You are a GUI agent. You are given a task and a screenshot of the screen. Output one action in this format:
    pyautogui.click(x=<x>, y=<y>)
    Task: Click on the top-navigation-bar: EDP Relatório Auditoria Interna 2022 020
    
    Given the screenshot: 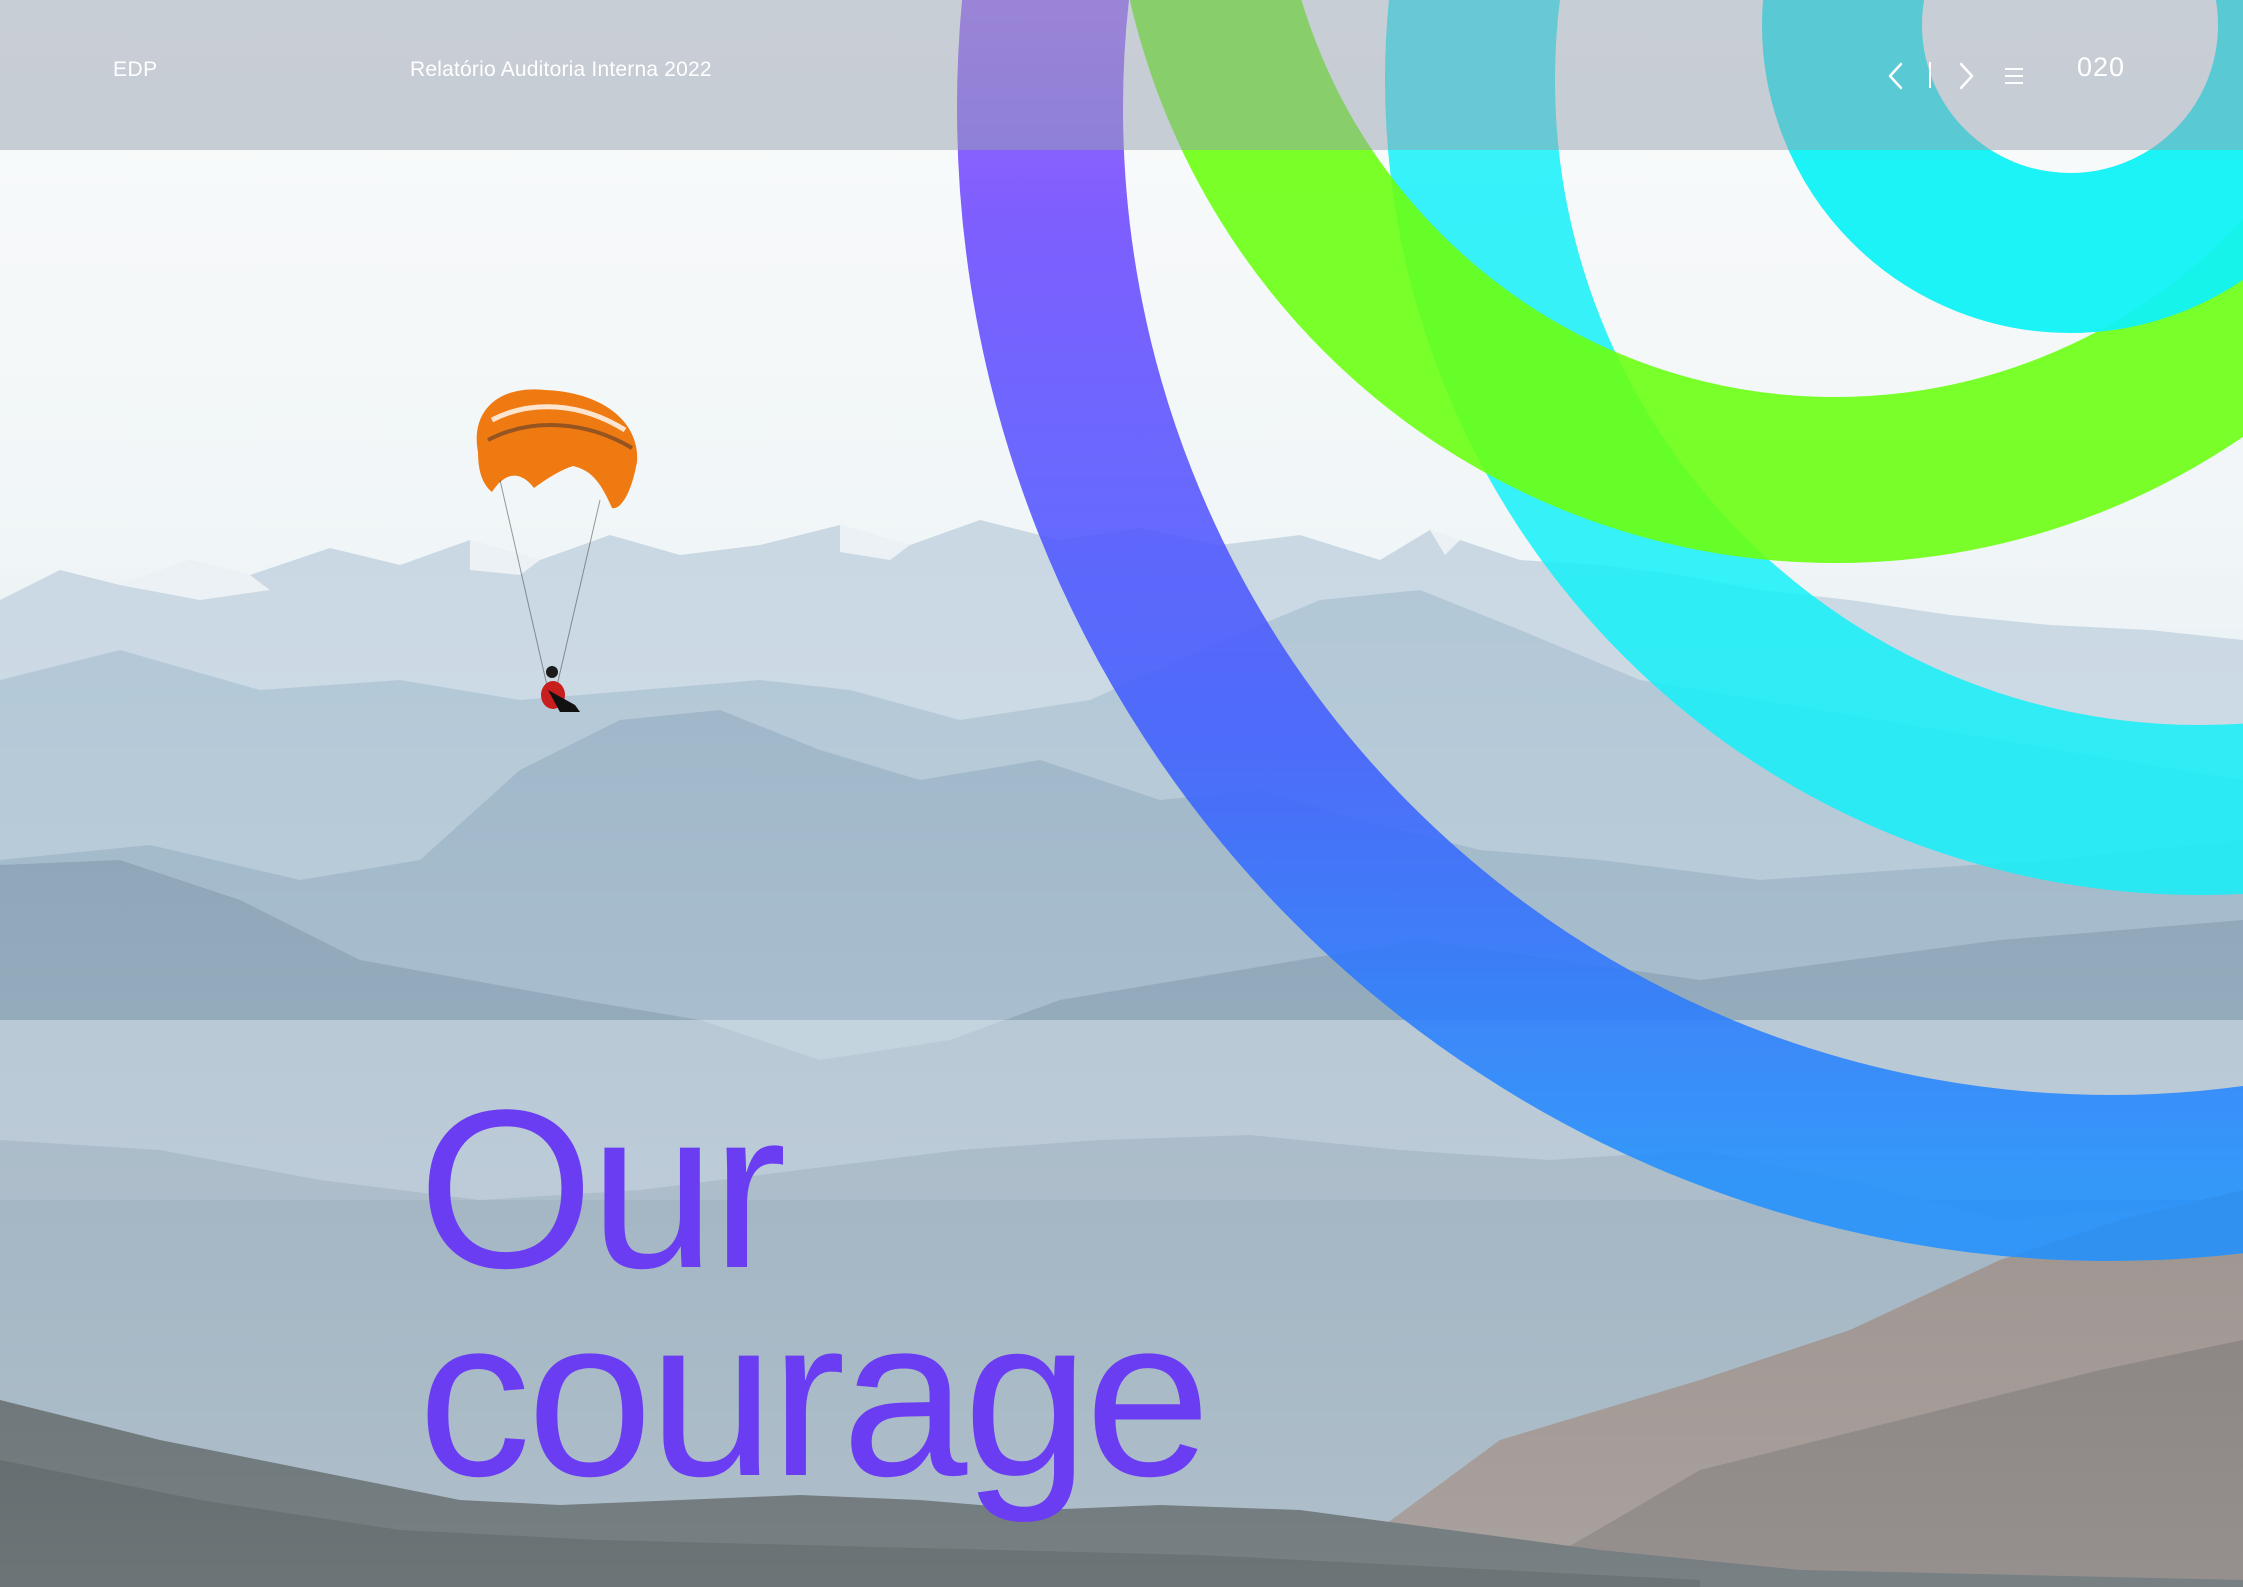 What is the action you would take?
    pyautogui.click(x=1121, y=75)
    